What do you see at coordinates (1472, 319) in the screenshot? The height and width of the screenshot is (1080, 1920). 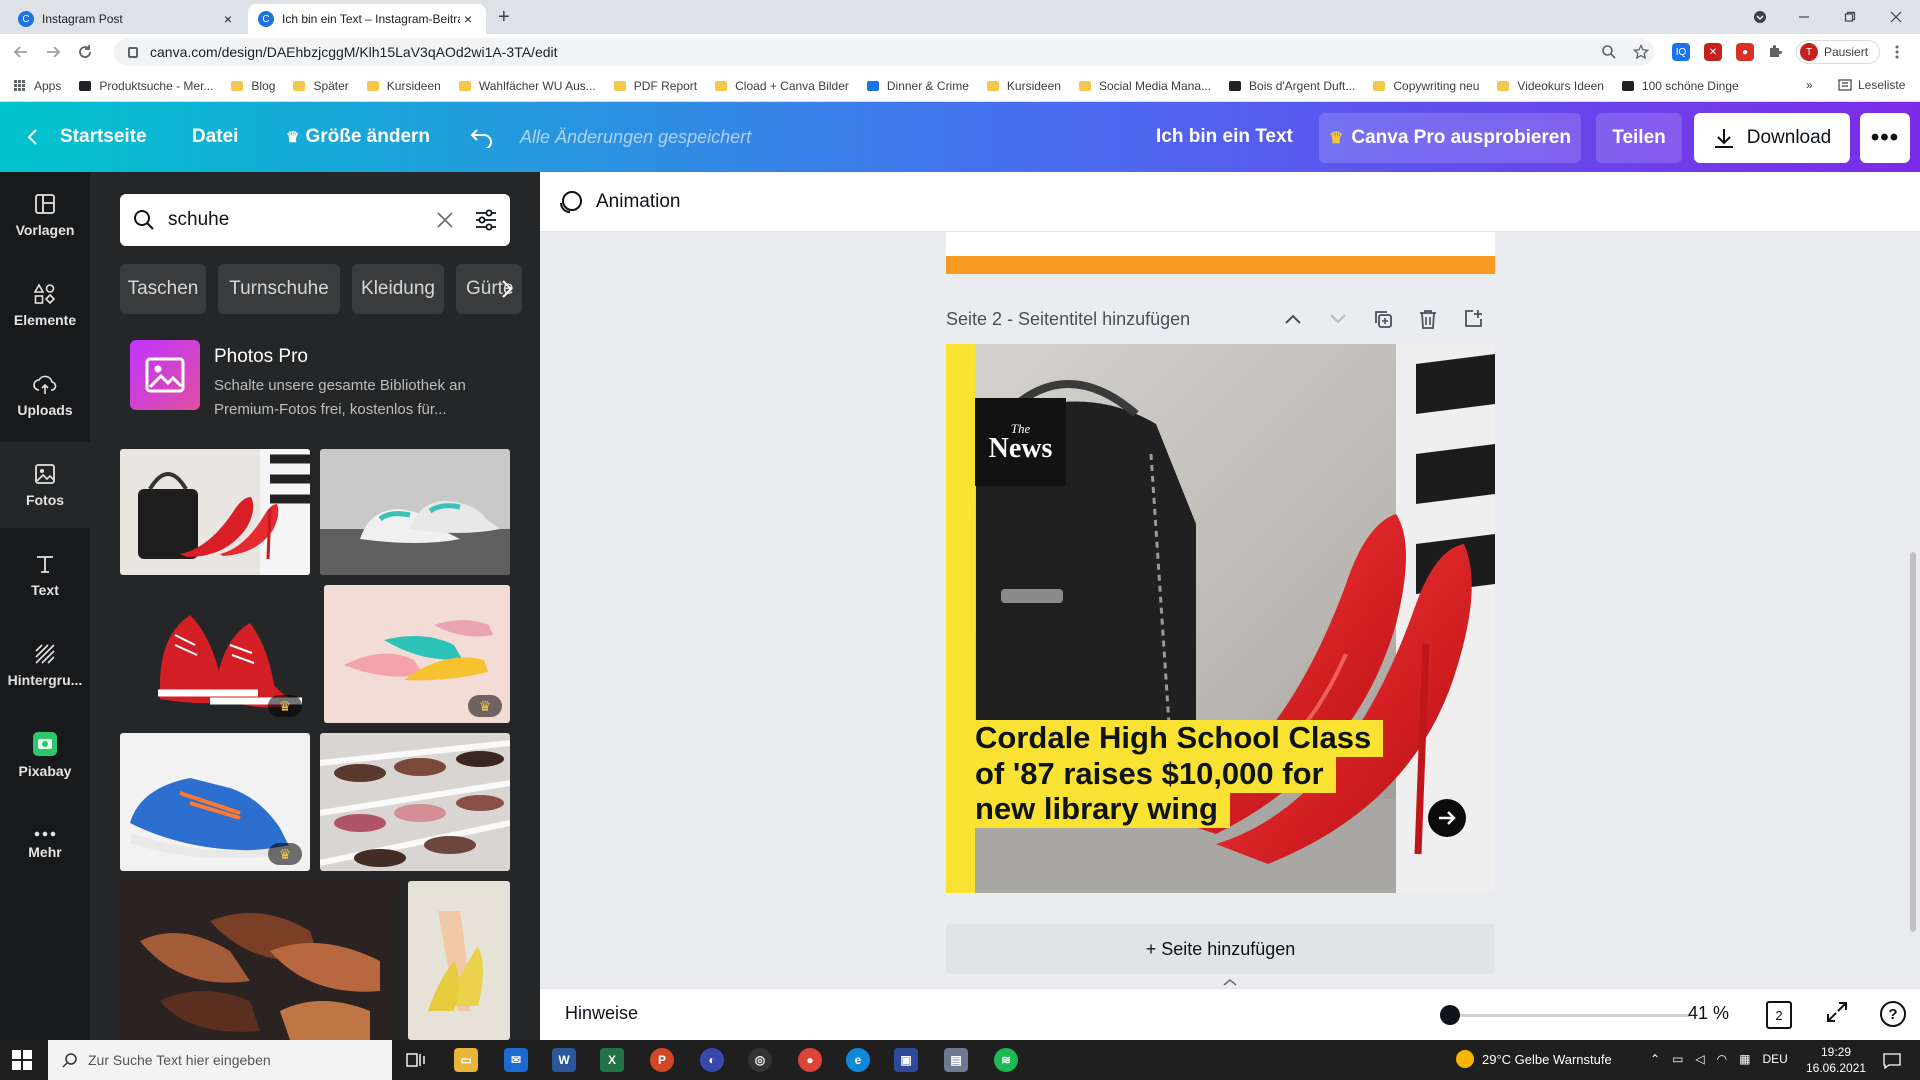 I see `add-page-icon` at bounding box center [1472, 319].